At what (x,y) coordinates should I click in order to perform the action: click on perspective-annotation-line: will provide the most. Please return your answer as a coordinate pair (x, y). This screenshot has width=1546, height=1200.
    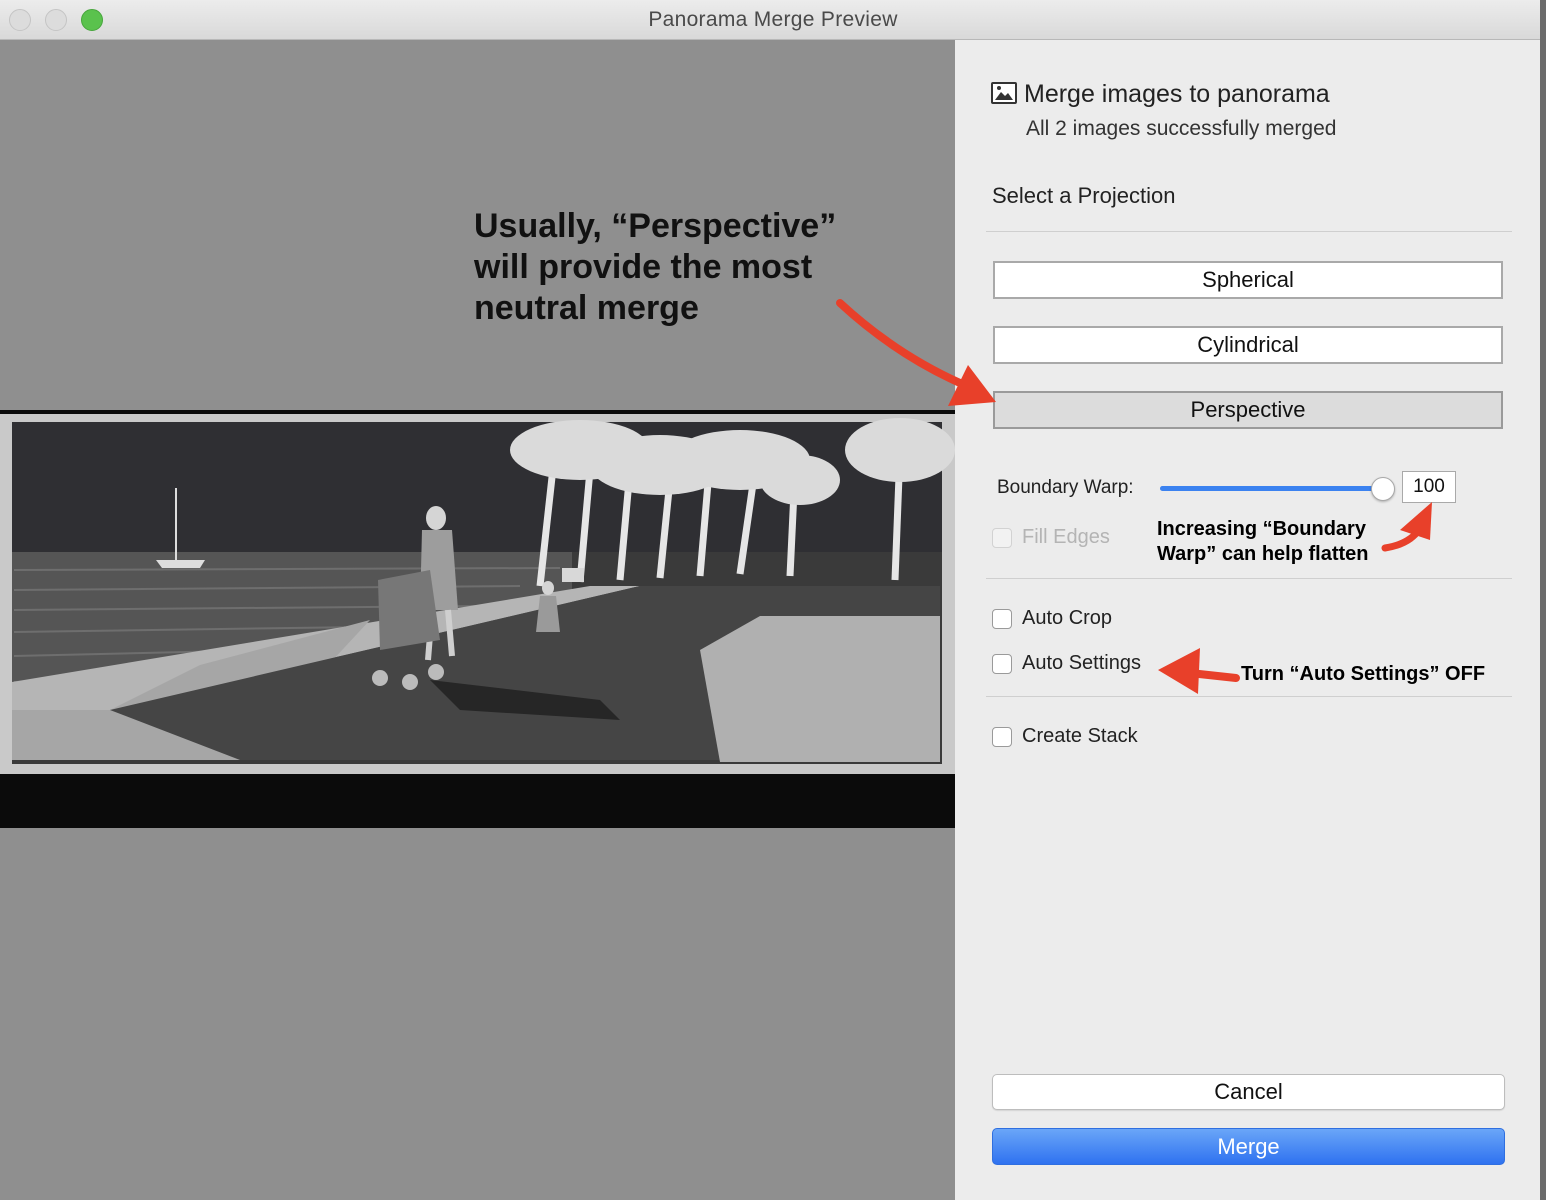
    Looking at the image, I should click on (643, 267).